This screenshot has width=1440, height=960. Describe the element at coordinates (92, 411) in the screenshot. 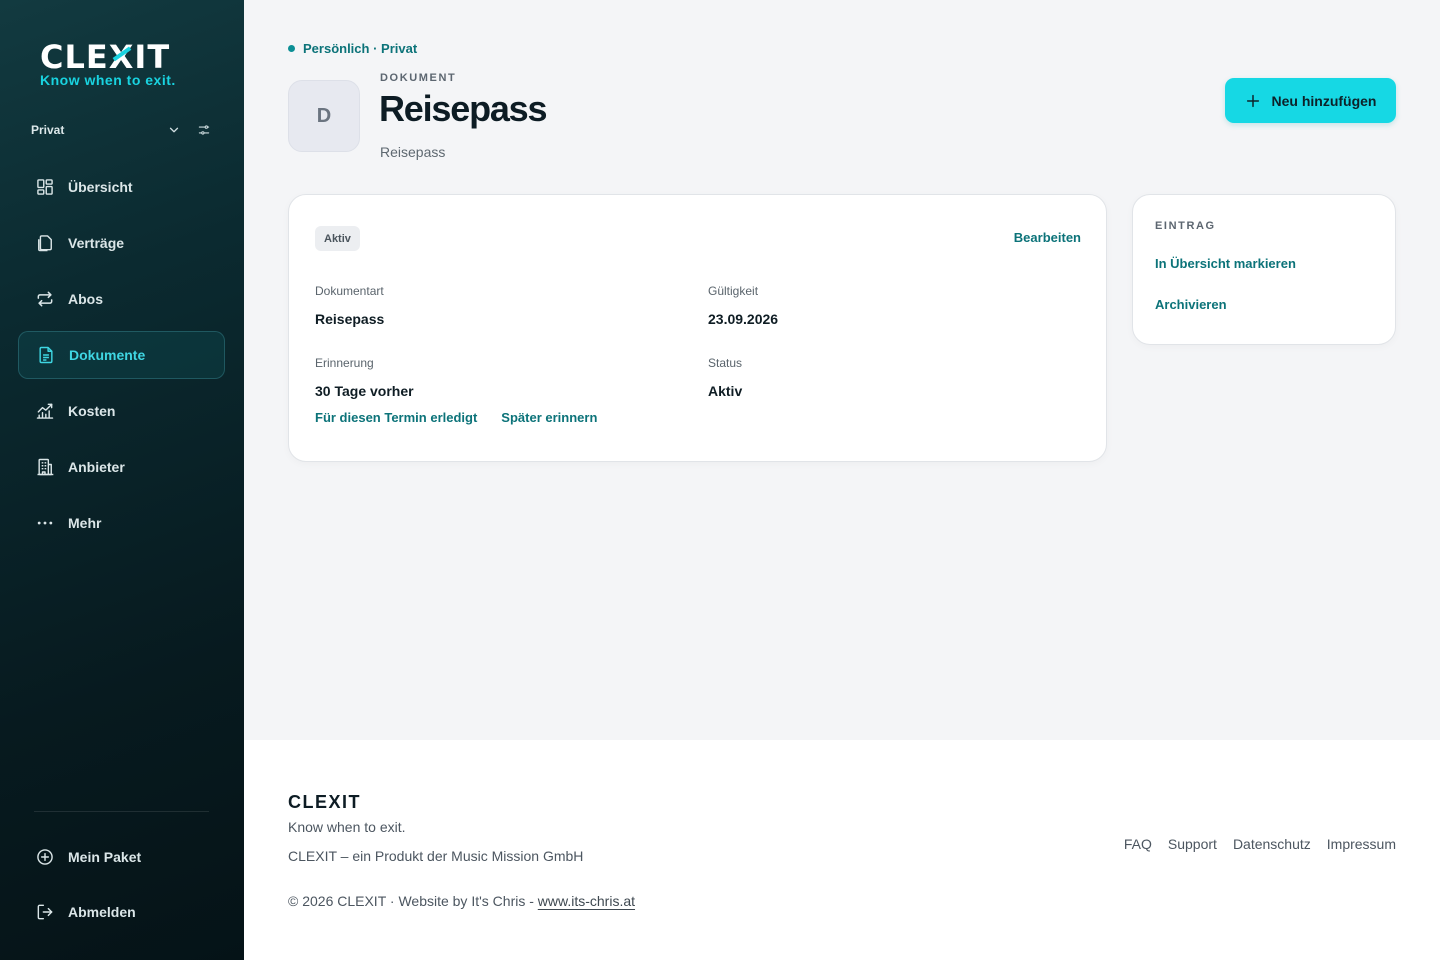

I see `sidebar-item-label: Kosten` at that location.